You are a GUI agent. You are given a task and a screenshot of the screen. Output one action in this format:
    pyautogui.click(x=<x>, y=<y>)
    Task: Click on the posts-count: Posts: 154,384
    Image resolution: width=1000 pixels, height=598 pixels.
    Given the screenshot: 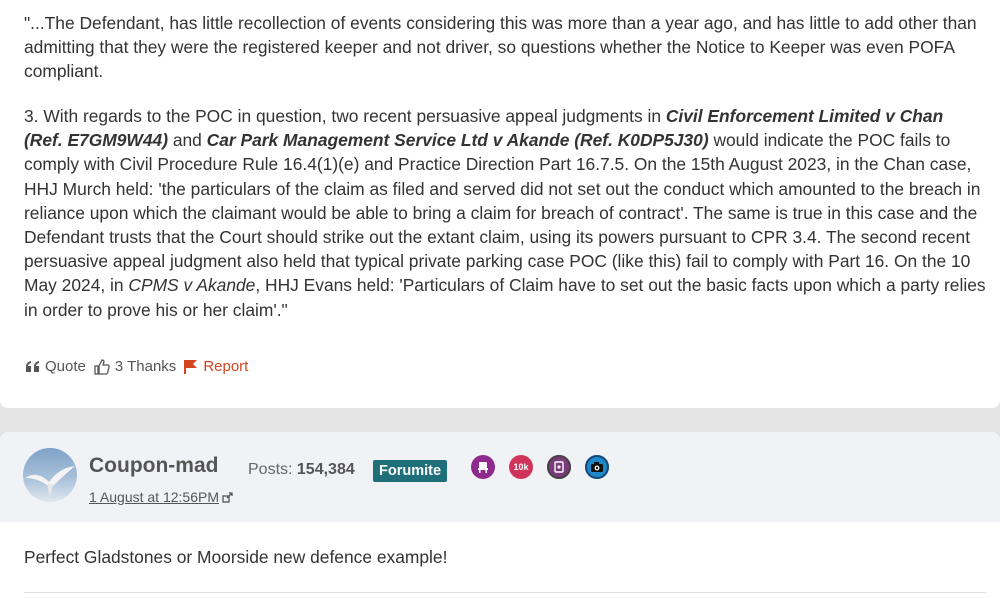 What is the action you would take?
    pyautogui.click(x=301, y=469)
    